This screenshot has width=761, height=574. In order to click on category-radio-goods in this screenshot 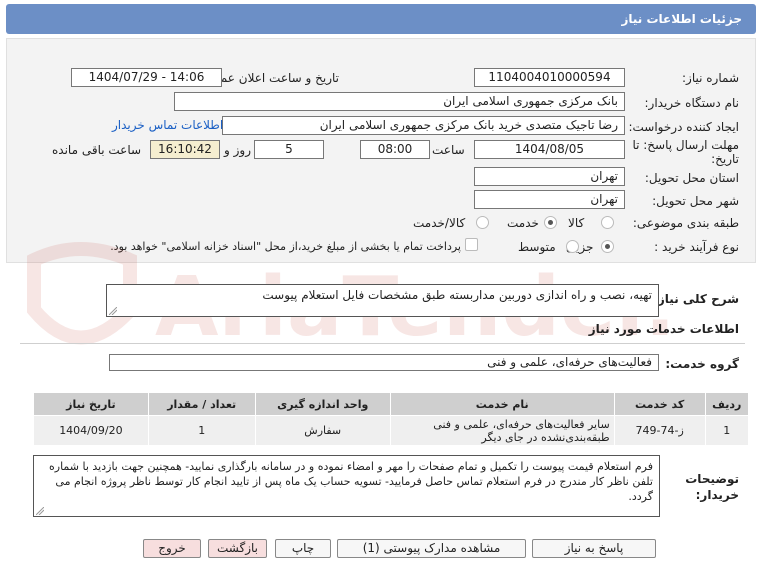, I will do `click(607, 222)`.